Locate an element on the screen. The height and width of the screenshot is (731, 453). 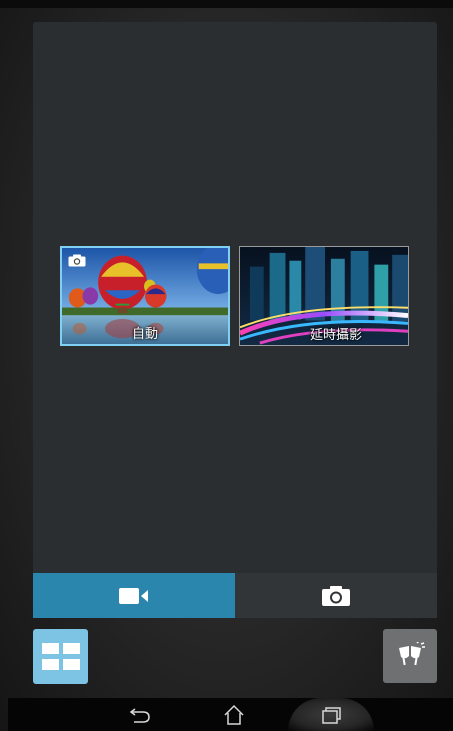
recent-apps-button is located at coordinates (331, 714).